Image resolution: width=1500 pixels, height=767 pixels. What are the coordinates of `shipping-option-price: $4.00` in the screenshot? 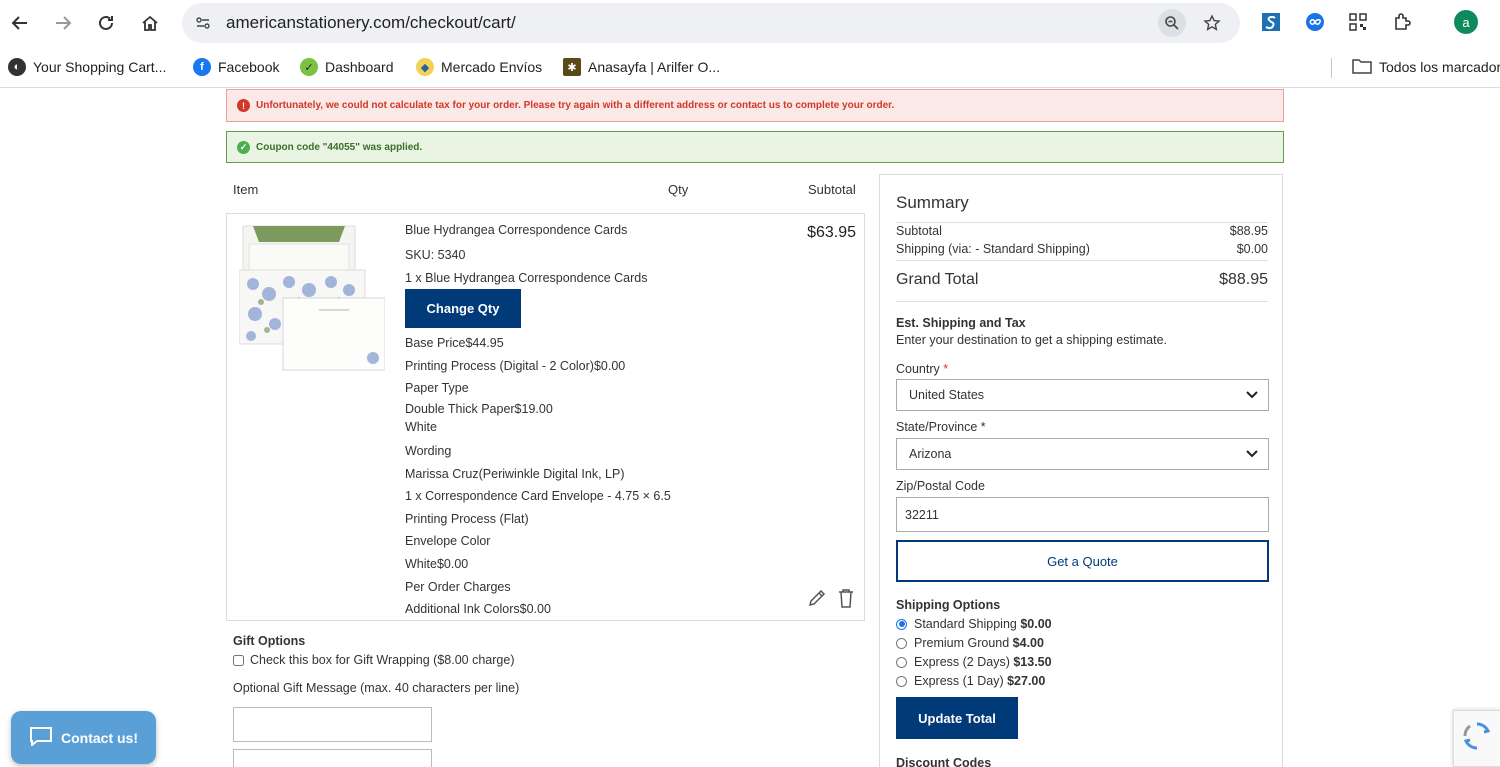 It's located at (1028, 643).